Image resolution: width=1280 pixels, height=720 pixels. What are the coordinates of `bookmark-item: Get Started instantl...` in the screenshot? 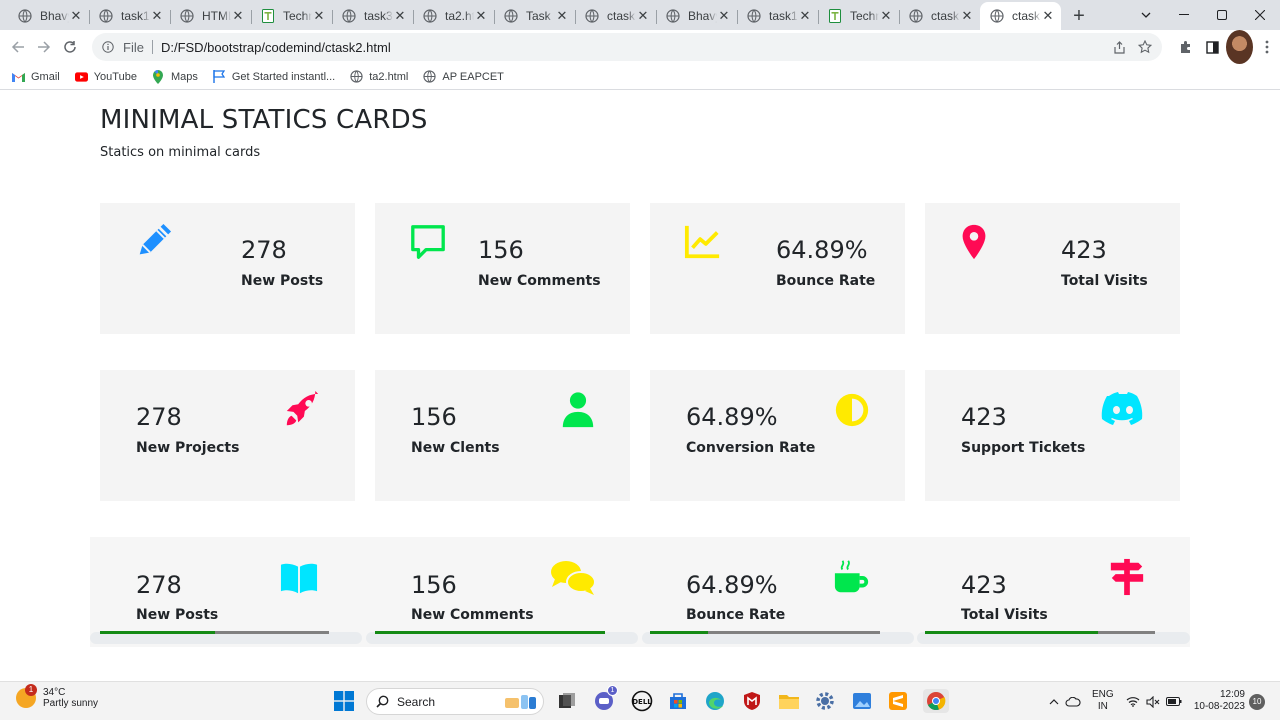 It's located at (274, 77).